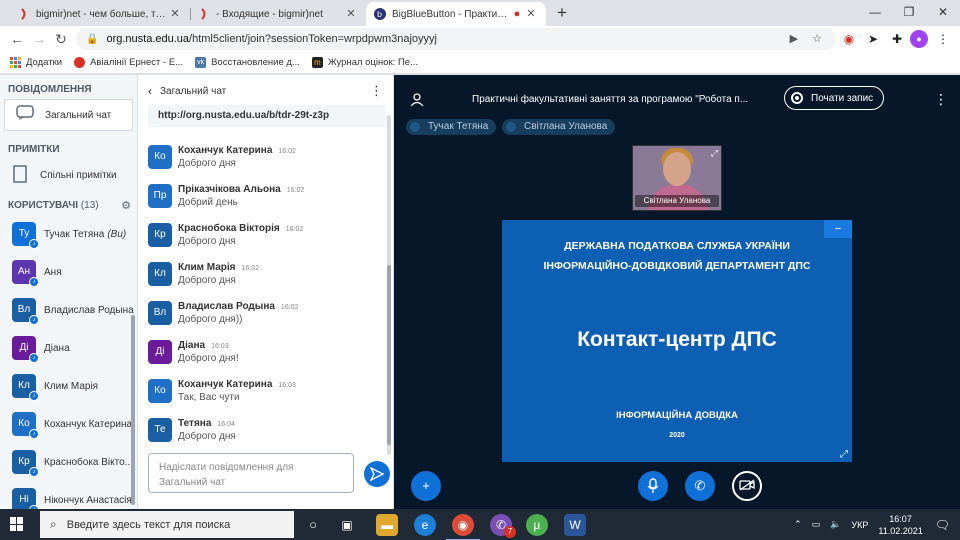  What do you see at coordinates (222, 391) in the screenshot?
I see `chat-message: Ко Коханчук Катерина 16:03 Так, Вас чути` at bounding box center [222, 391].